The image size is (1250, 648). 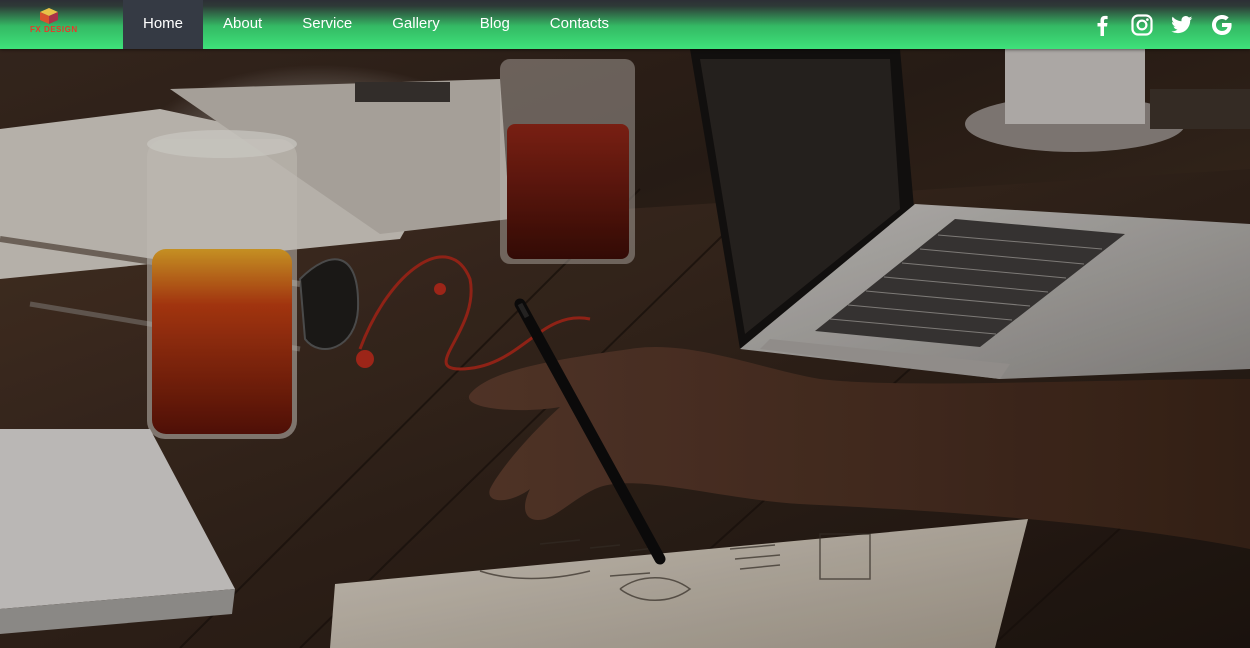 I want to click on nav-service: Service, so click(x=327, y=24).